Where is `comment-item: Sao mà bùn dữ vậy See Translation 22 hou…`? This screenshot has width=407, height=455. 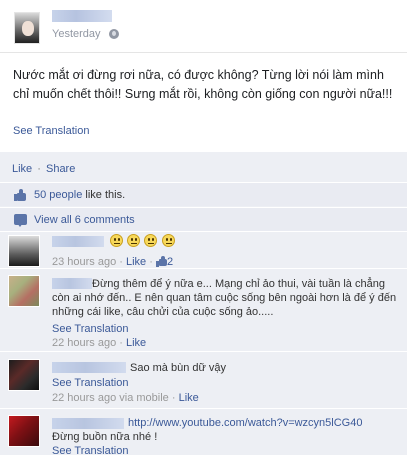 comment-item: Sao mà bùn dữ vậy See Translation 22 hou… is located at coordinates (203, 379).